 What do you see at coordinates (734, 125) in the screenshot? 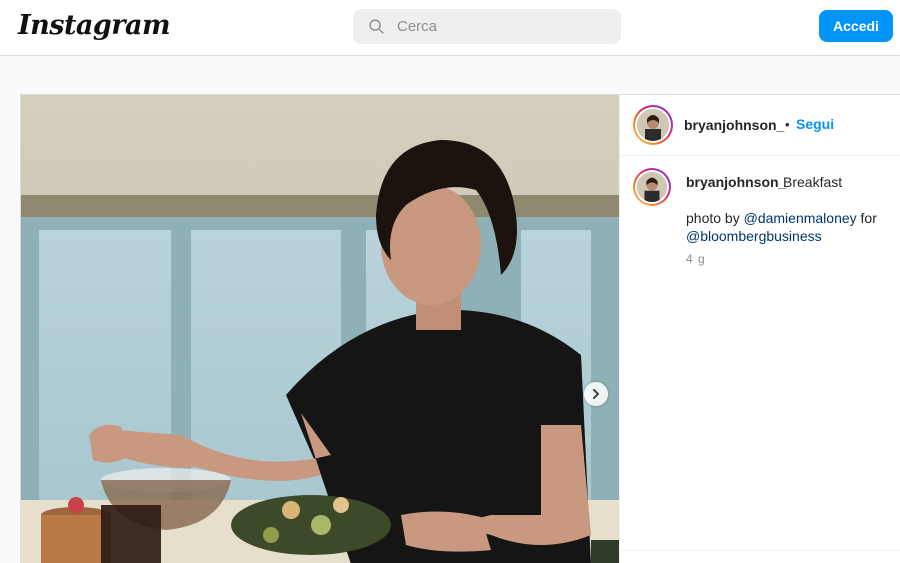
I see `post-username: bryanjohnson_` at bounding box center [734, 125].